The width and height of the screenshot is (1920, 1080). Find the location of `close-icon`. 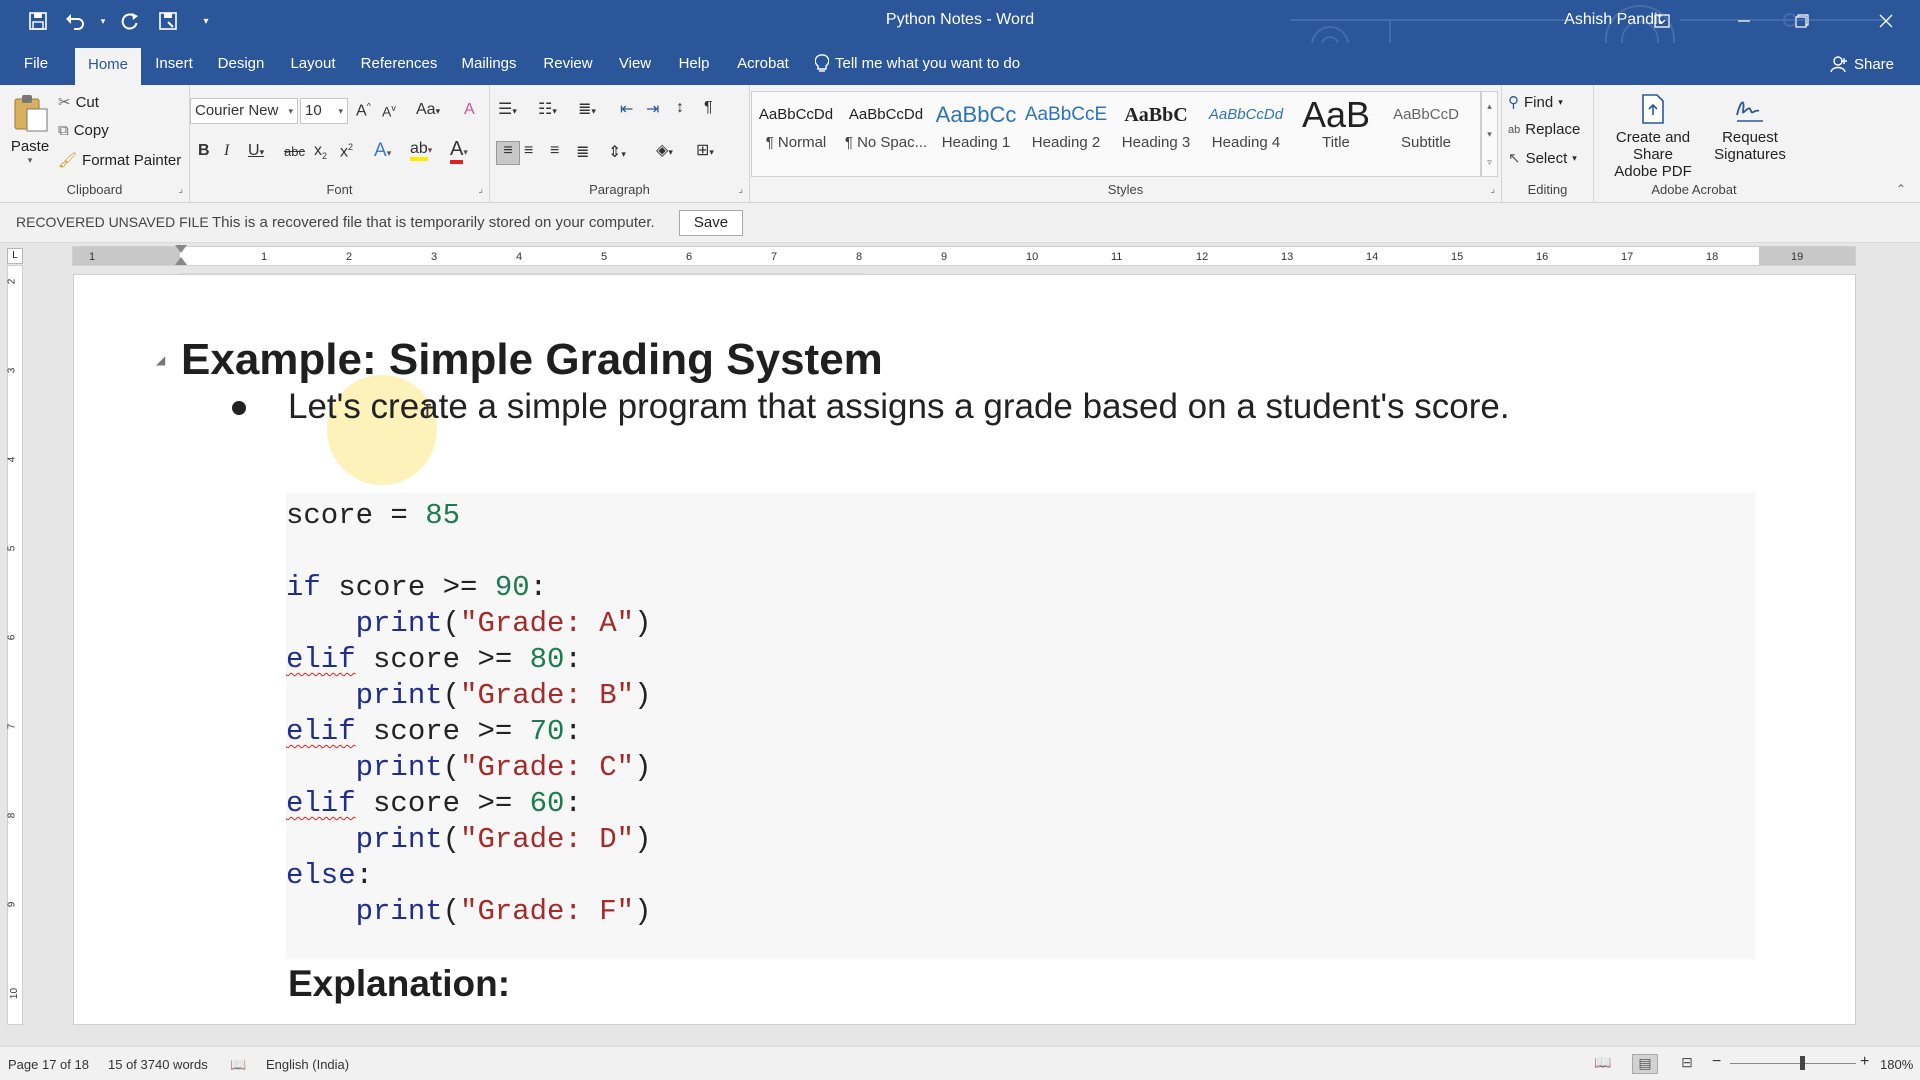

close-icon is located at coordinates (1886, 21).